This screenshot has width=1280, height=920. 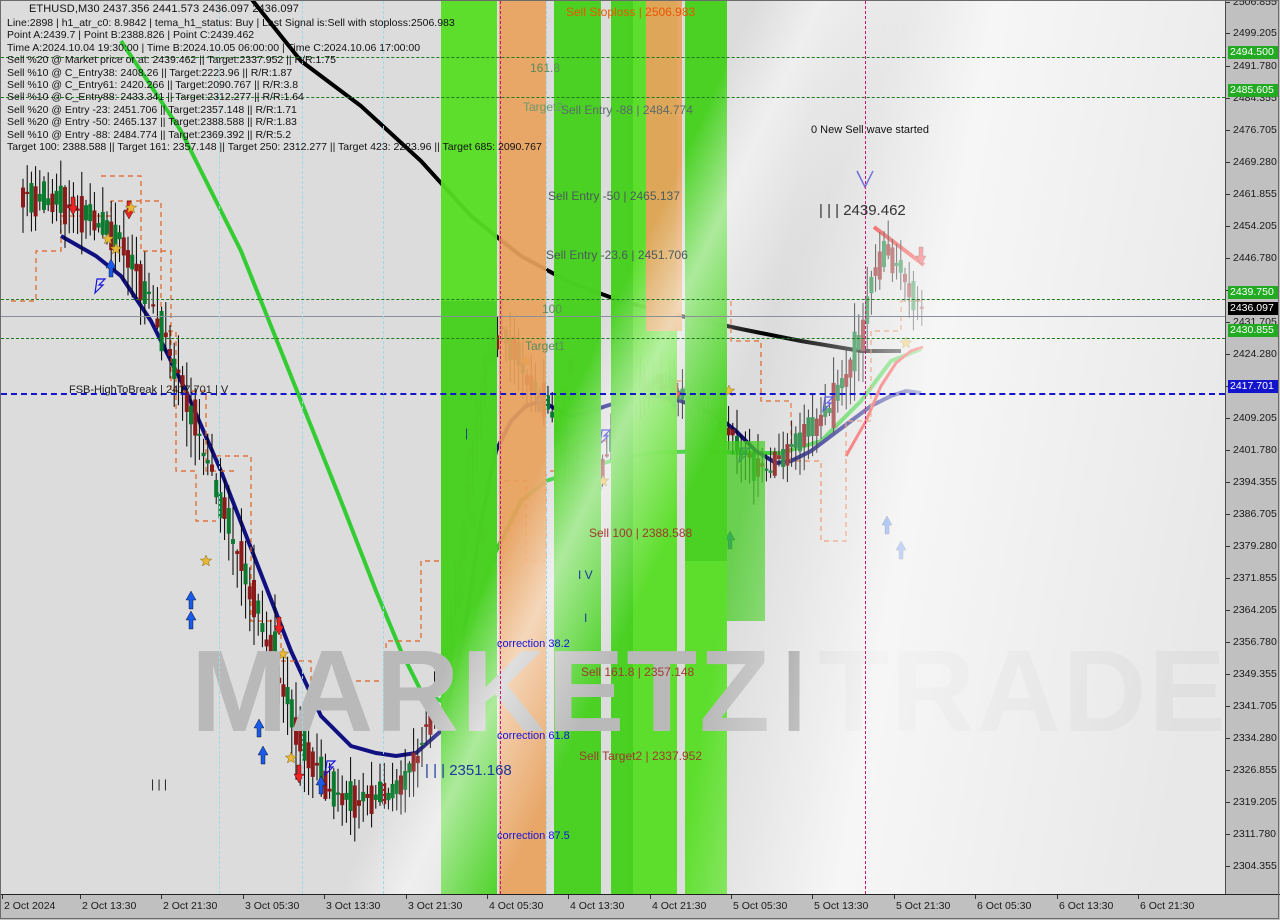 What do you see at coordinates (1253, 33) in the screenshot?
I see `price-tick-1: 2499.205` at bounding box center [1253, 33].